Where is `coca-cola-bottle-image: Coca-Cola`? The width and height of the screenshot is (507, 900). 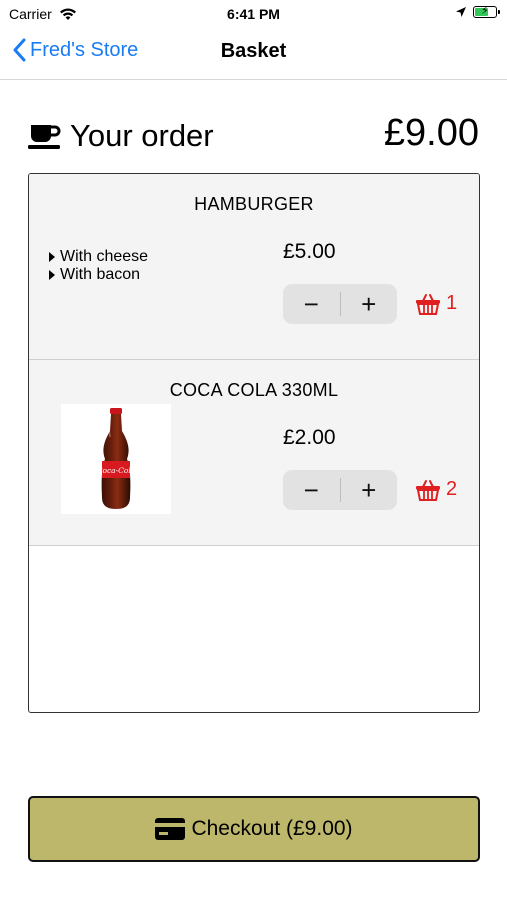 coca-cola-bottle-image: Coca-Cola is located at coordinates (116, 459).